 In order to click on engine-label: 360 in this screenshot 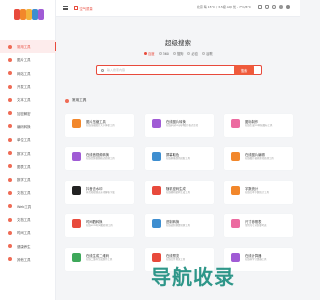, I will do `click(165, 53)`.